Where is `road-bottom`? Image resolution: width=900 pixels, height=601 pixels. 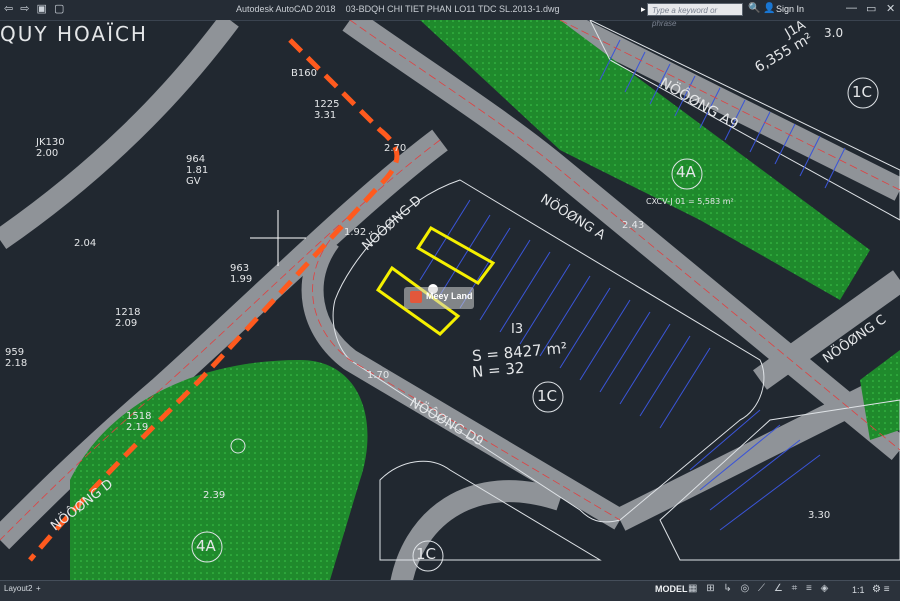
road-bottom is located at coordinates (477, 530).